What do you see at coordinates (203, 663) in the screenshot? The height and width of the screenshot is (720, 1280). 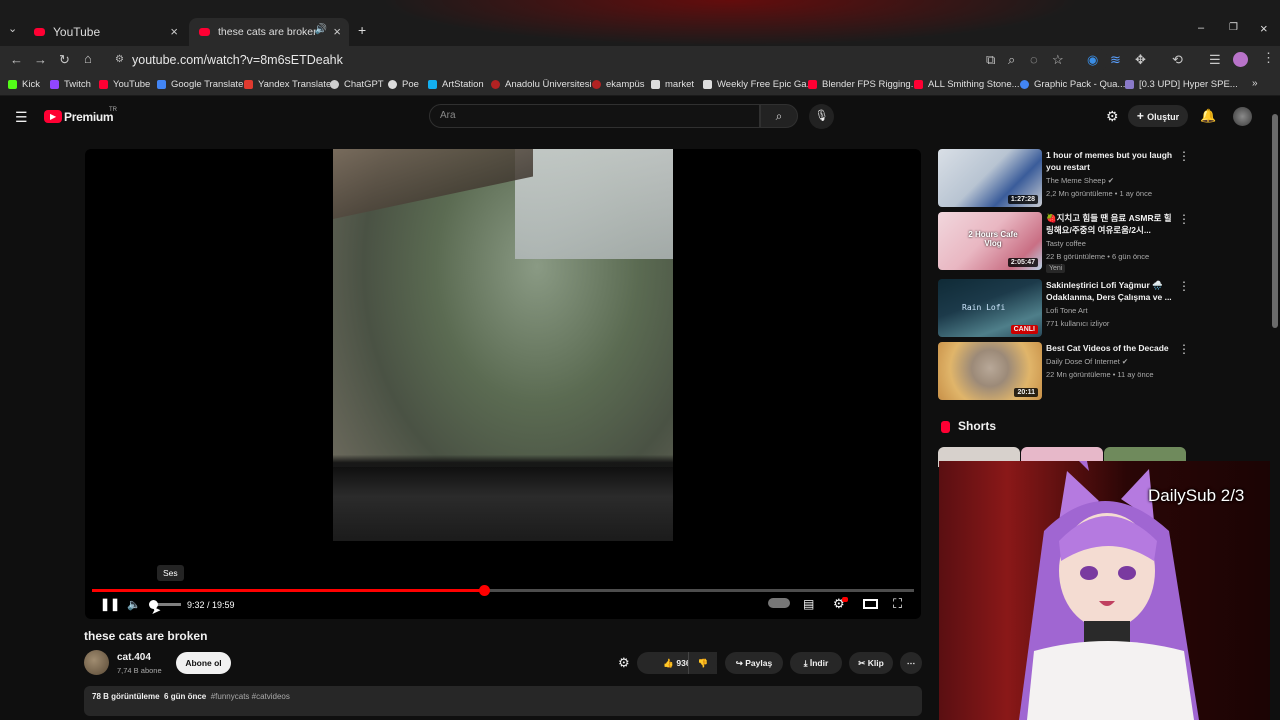 I see `subscribe-button: Abone ol` at bounding box center [203, 663].